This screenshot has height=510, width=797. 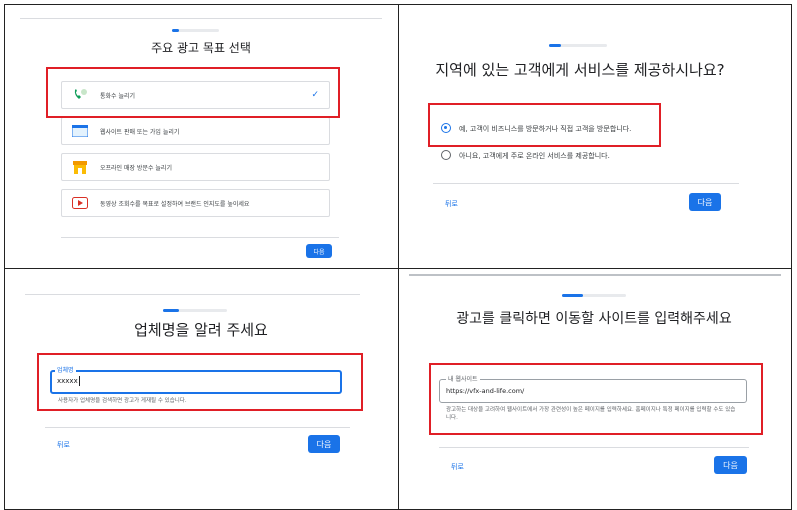 What do you see at coordinates (594, 319) in the screenshot?
I see `page-title: 광고를 클릭하면 이동할 사이트를 입력해주세요` at bounding box center [594, 319].